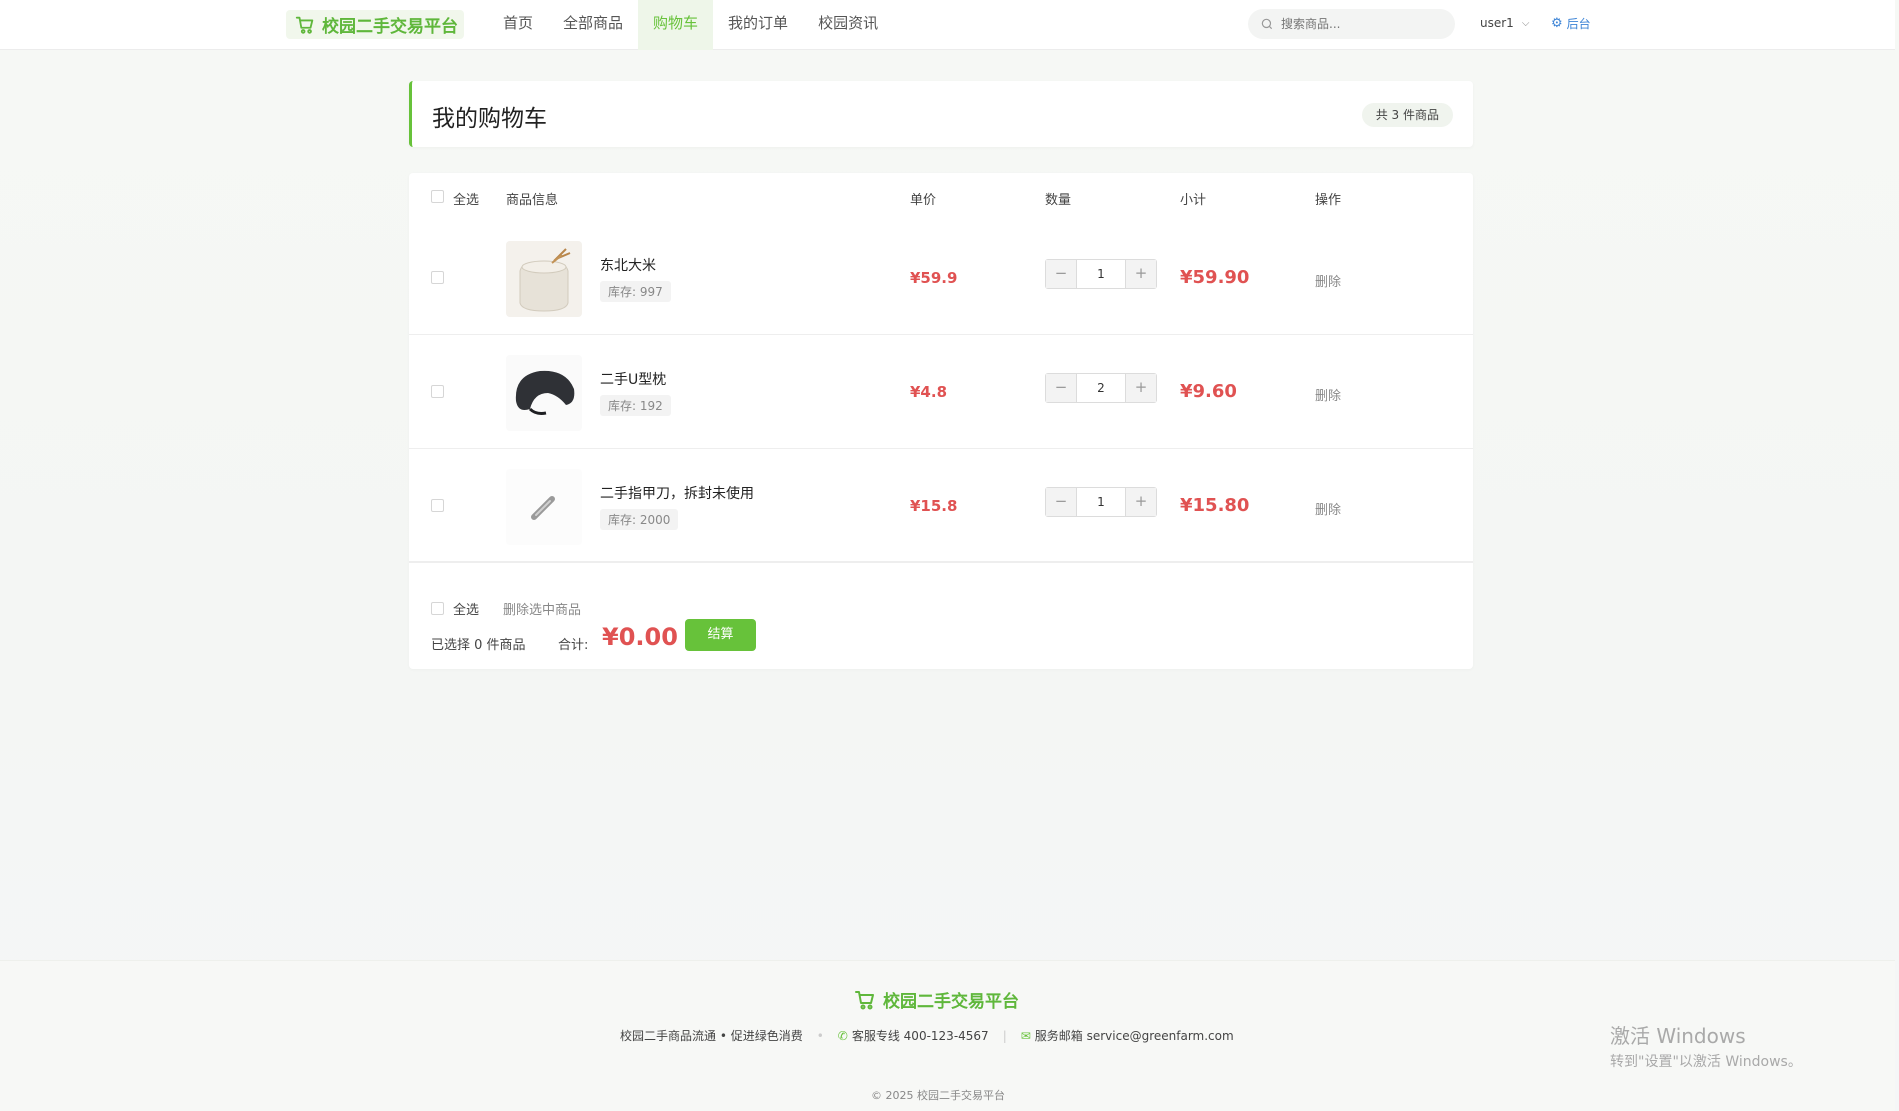 The image size is (1899, 1111). I want to click on site-logo: 校园二手交易平台, so click(375, 24).